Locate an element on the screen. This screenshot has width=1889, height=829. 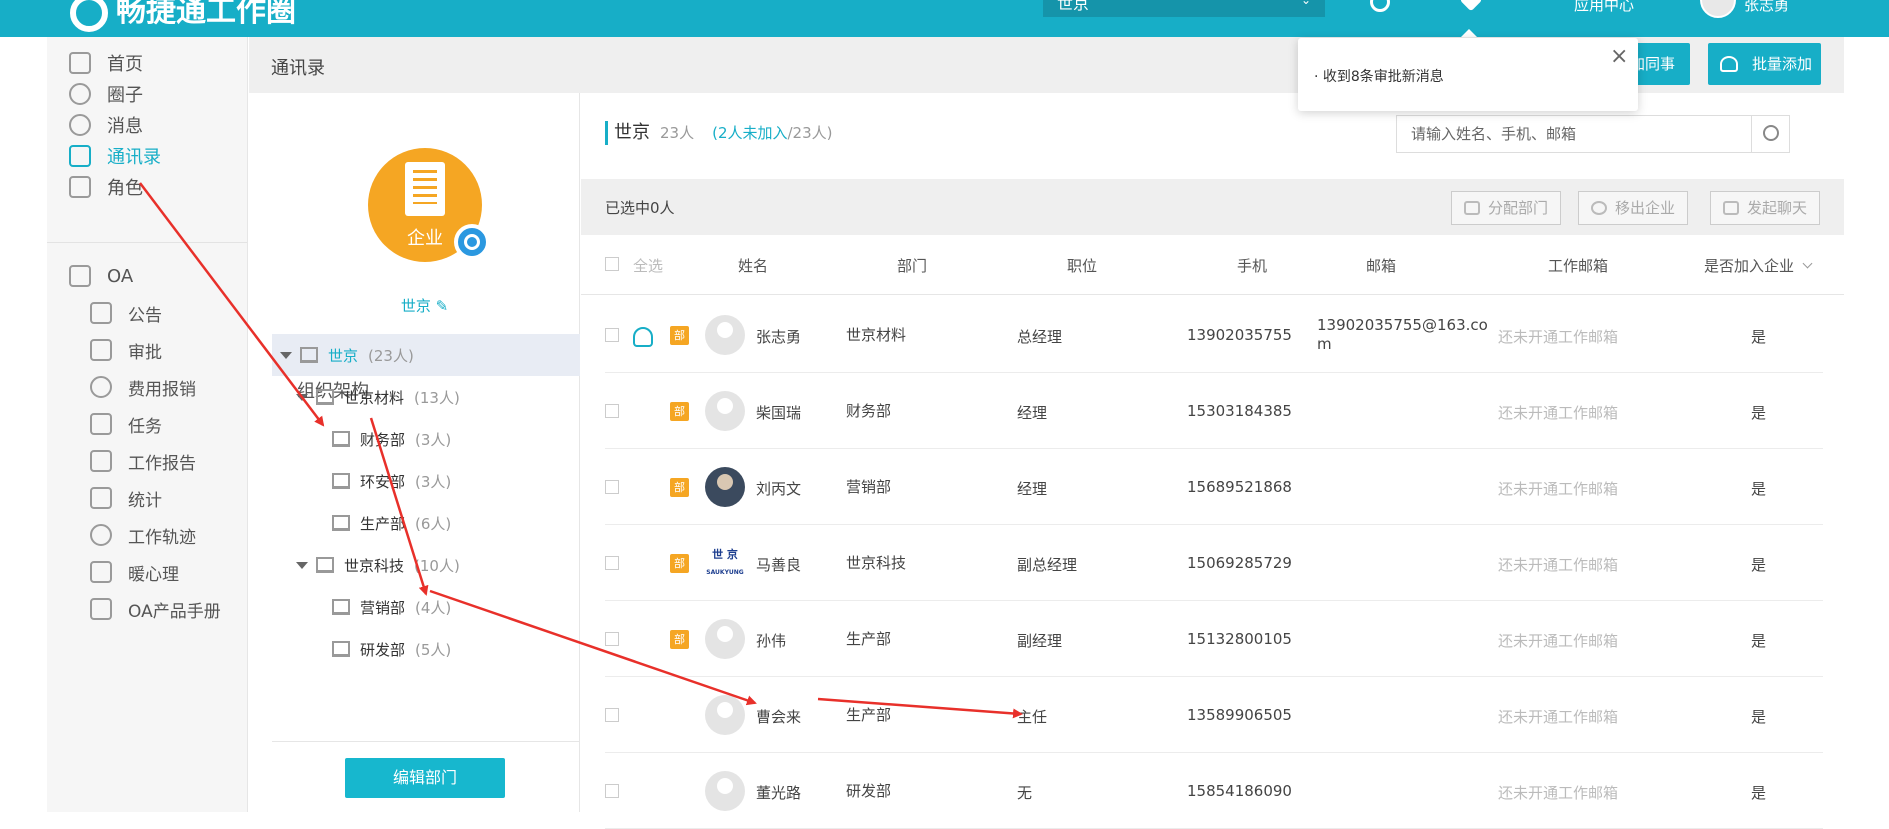
sidebar-item-oa: OA is located at coordinates (101, 276).